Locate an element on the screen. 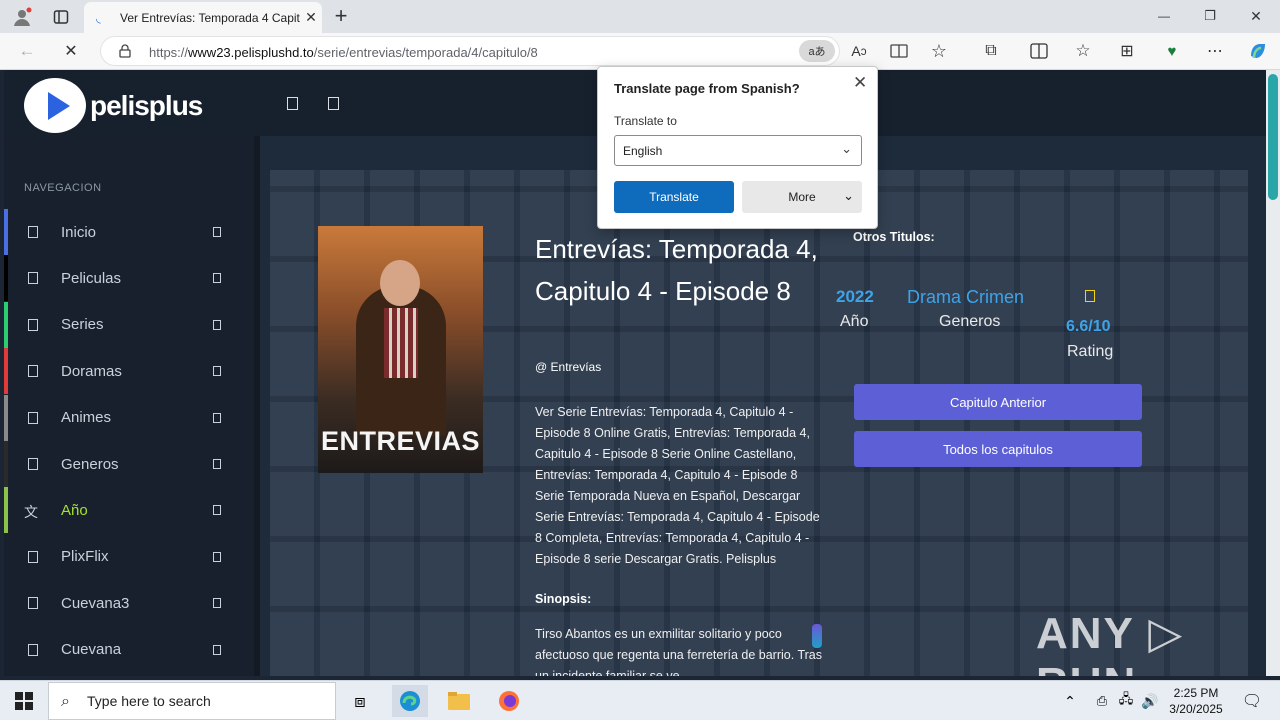  search-icon: ⌕ is located at coordinates (65, 701).